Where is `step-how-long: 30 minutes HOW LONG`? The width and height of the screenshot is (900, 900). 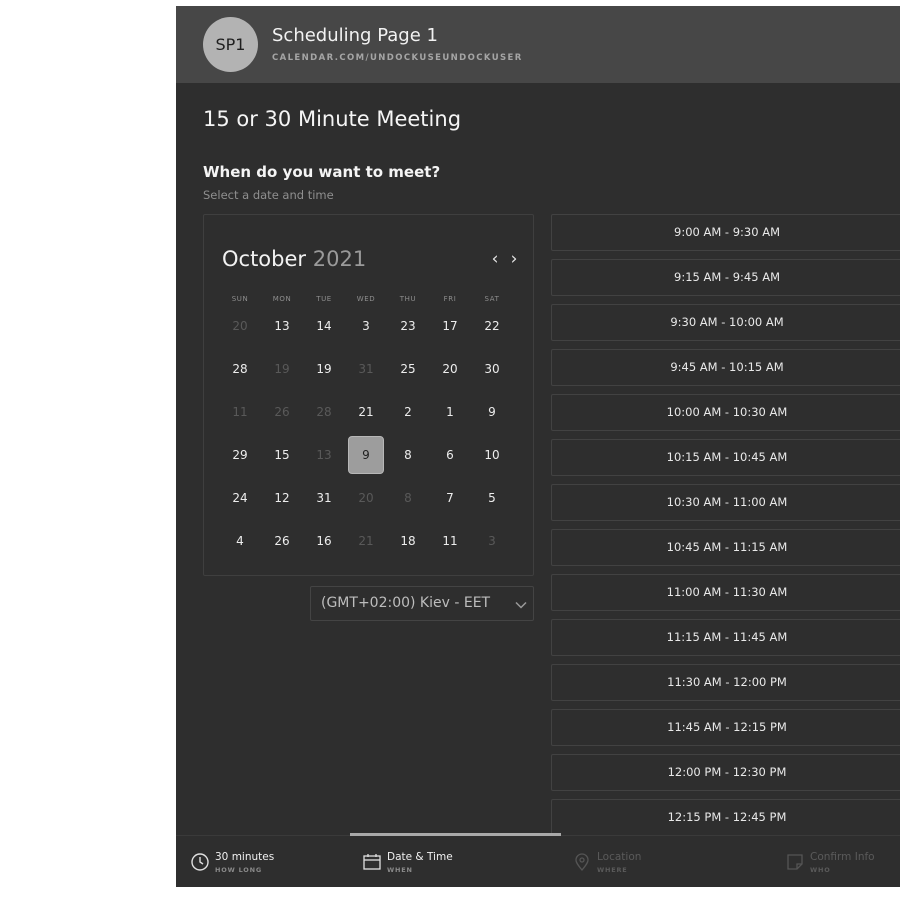
step-how-long: 30 minutes HOW LONG is located at coordinates (255, 861).